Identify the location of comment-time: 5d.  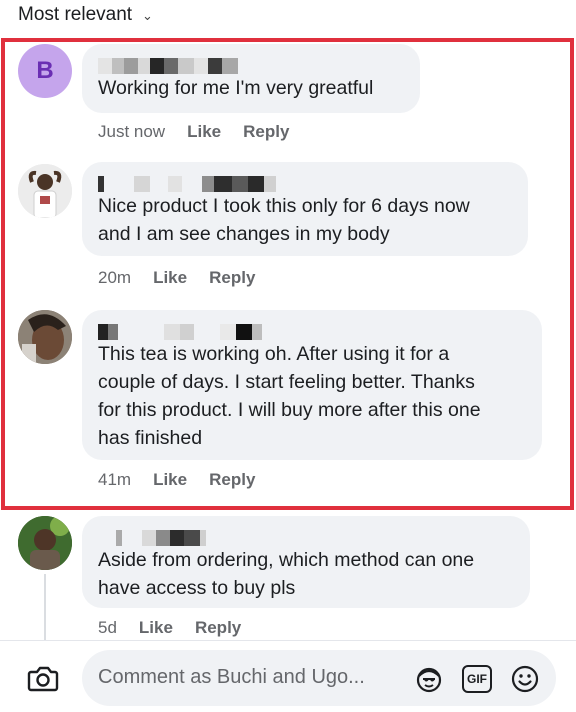
(107, 627).